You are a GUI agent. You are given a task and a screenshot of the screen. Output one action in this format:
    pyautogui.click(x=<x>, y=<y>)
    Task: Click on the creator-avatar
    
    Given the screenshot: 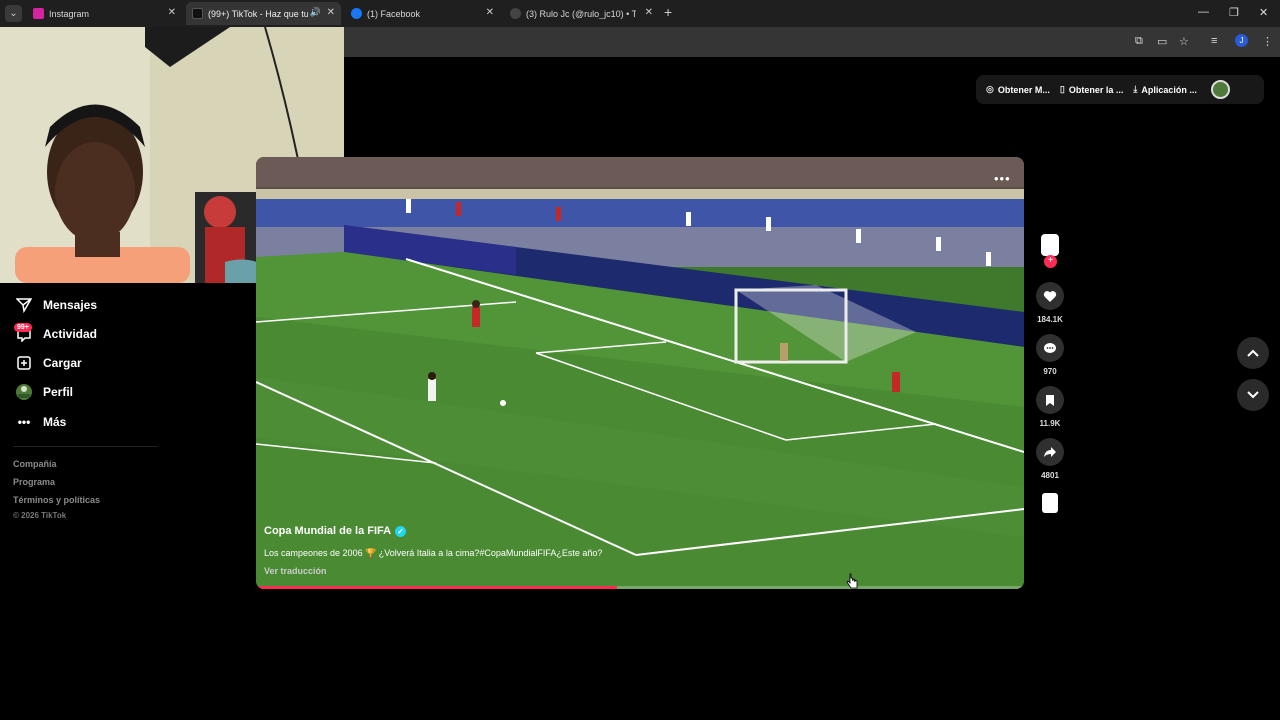 What is the action you would take?
    pyautogui.click(x=1050, y=245)
    